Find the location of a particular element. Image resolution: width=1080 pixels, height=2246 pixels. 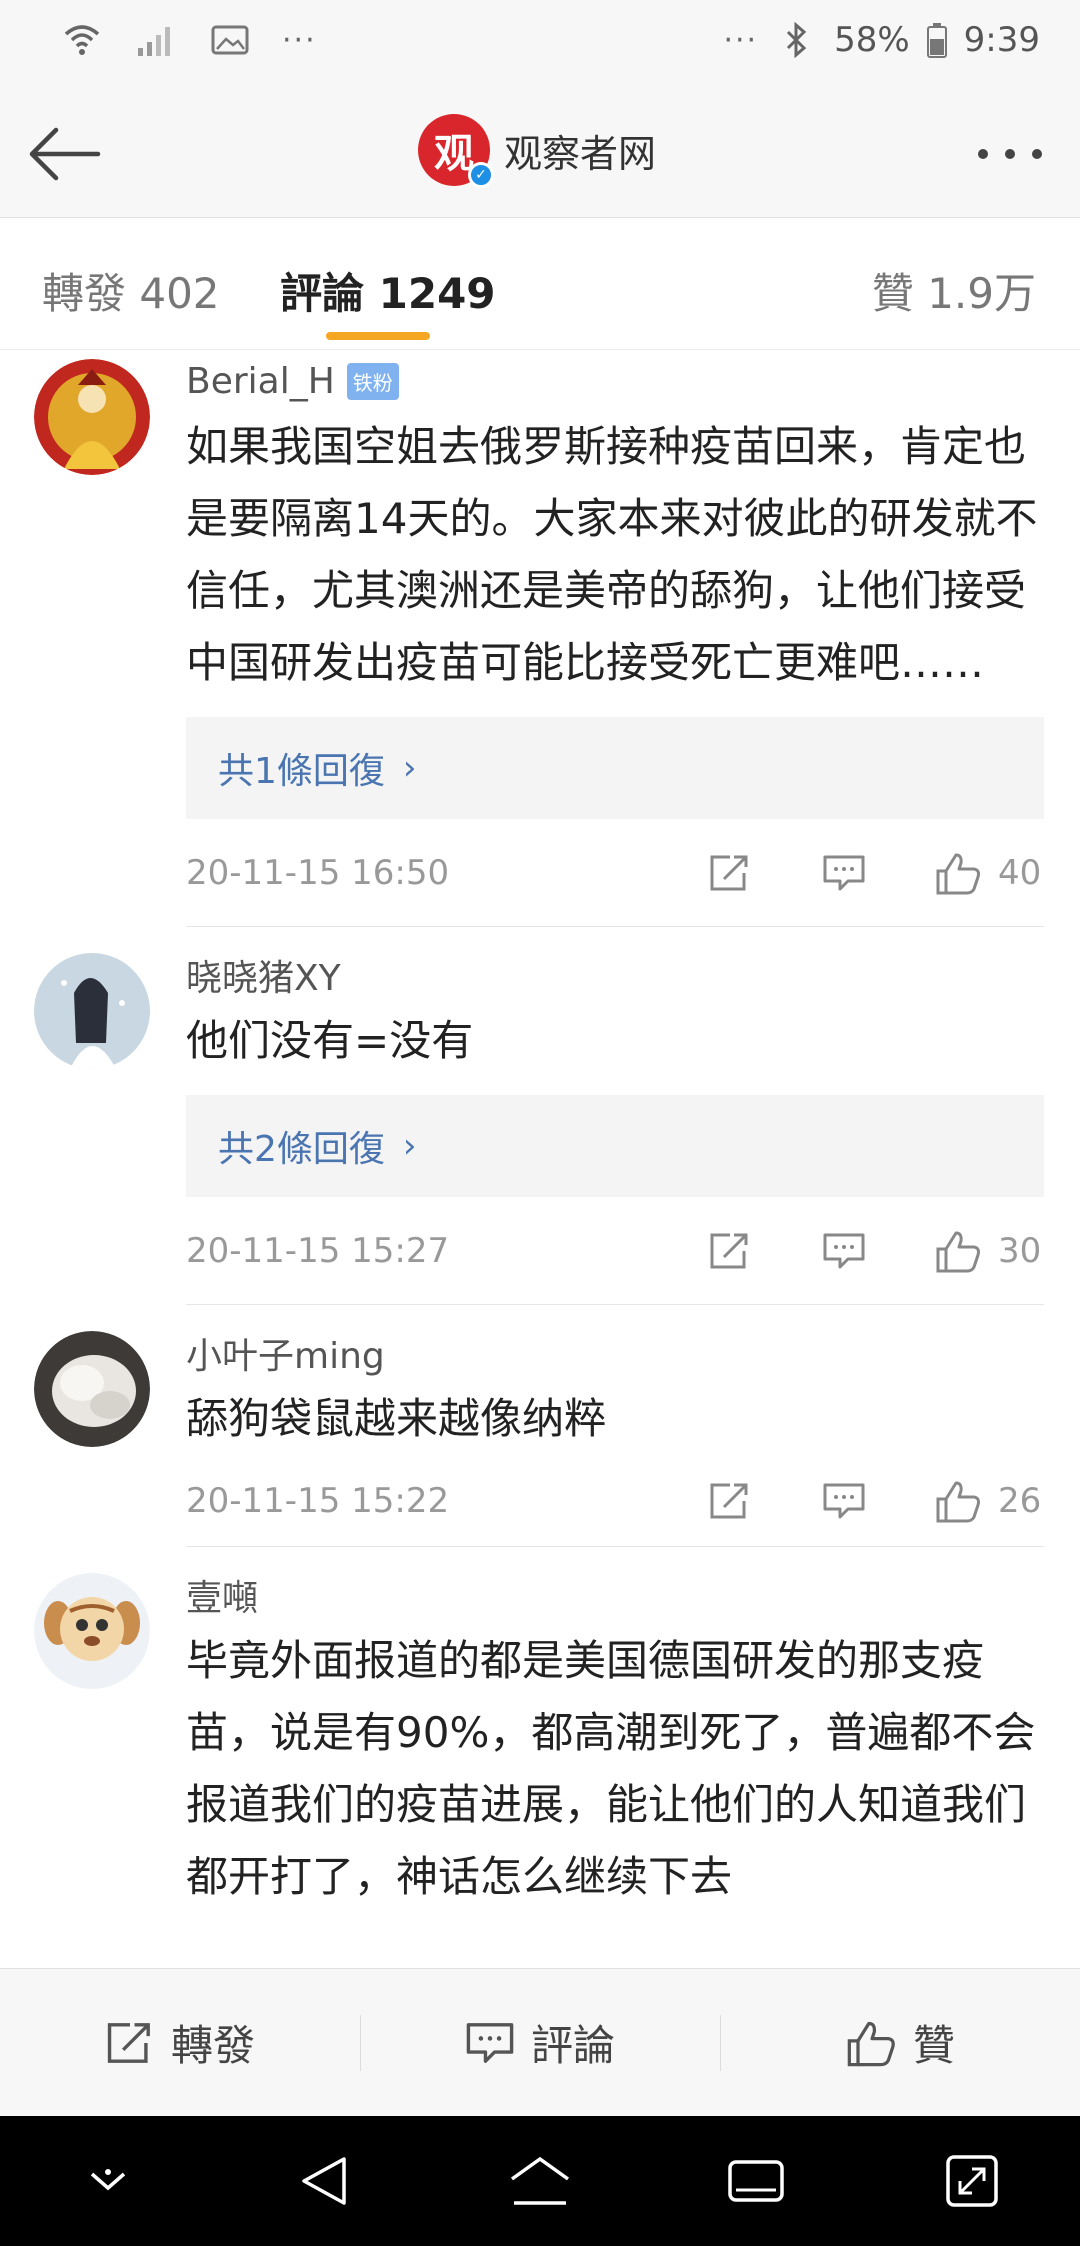

tab-repost: 轉發 402 is located at coordinates (131, 290).